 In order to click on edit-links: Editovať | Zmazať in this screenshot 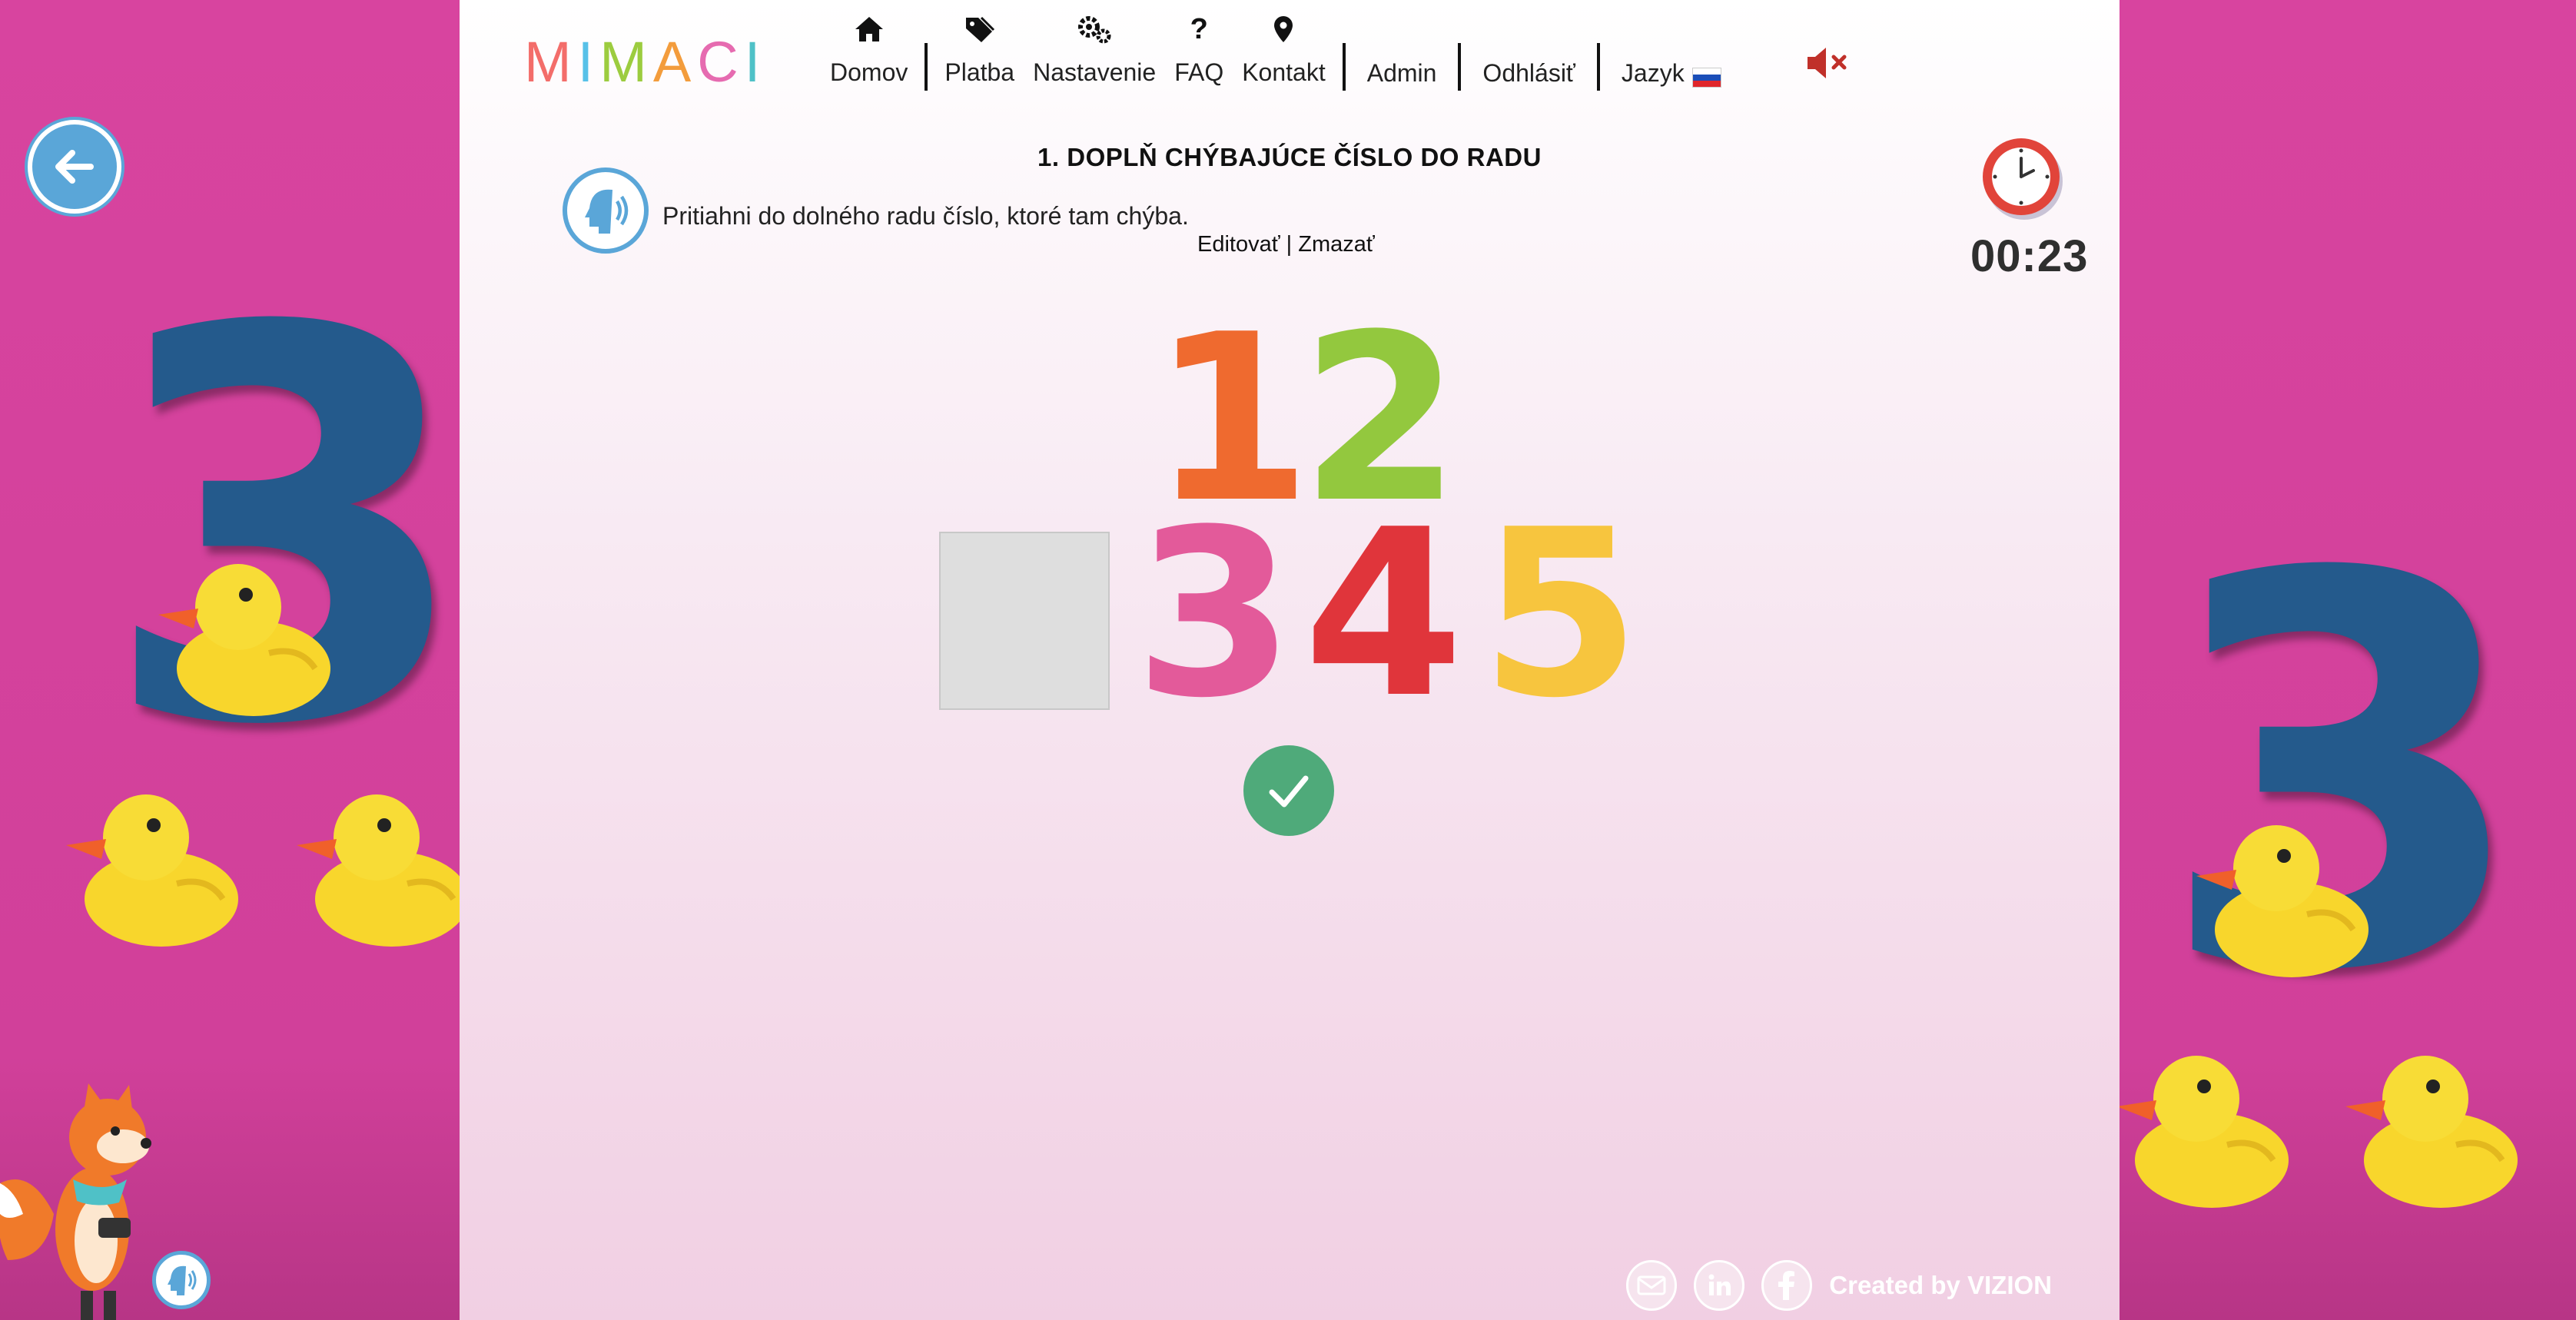, I will do `click(1286, 245)`.